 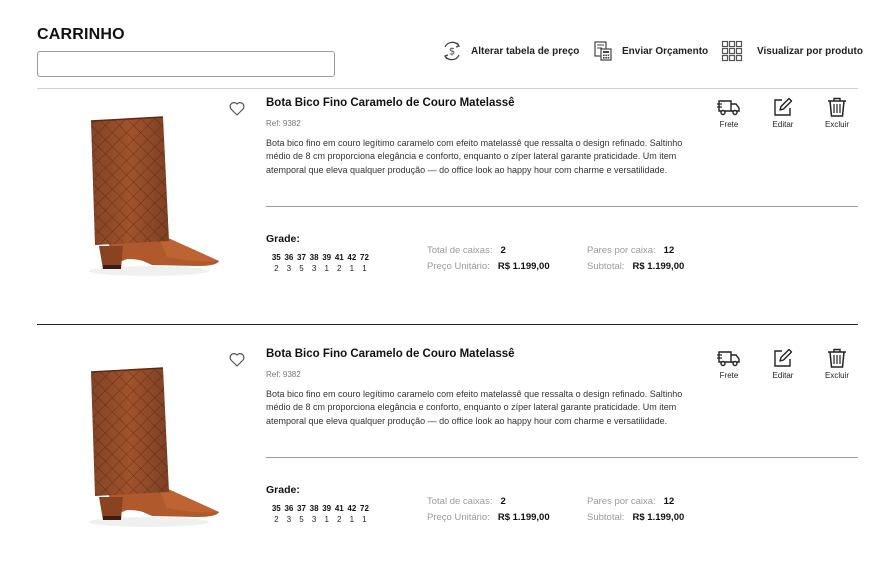 I want to click on item-actions: Frete Editar Excluir, so click(x=783, y=117).